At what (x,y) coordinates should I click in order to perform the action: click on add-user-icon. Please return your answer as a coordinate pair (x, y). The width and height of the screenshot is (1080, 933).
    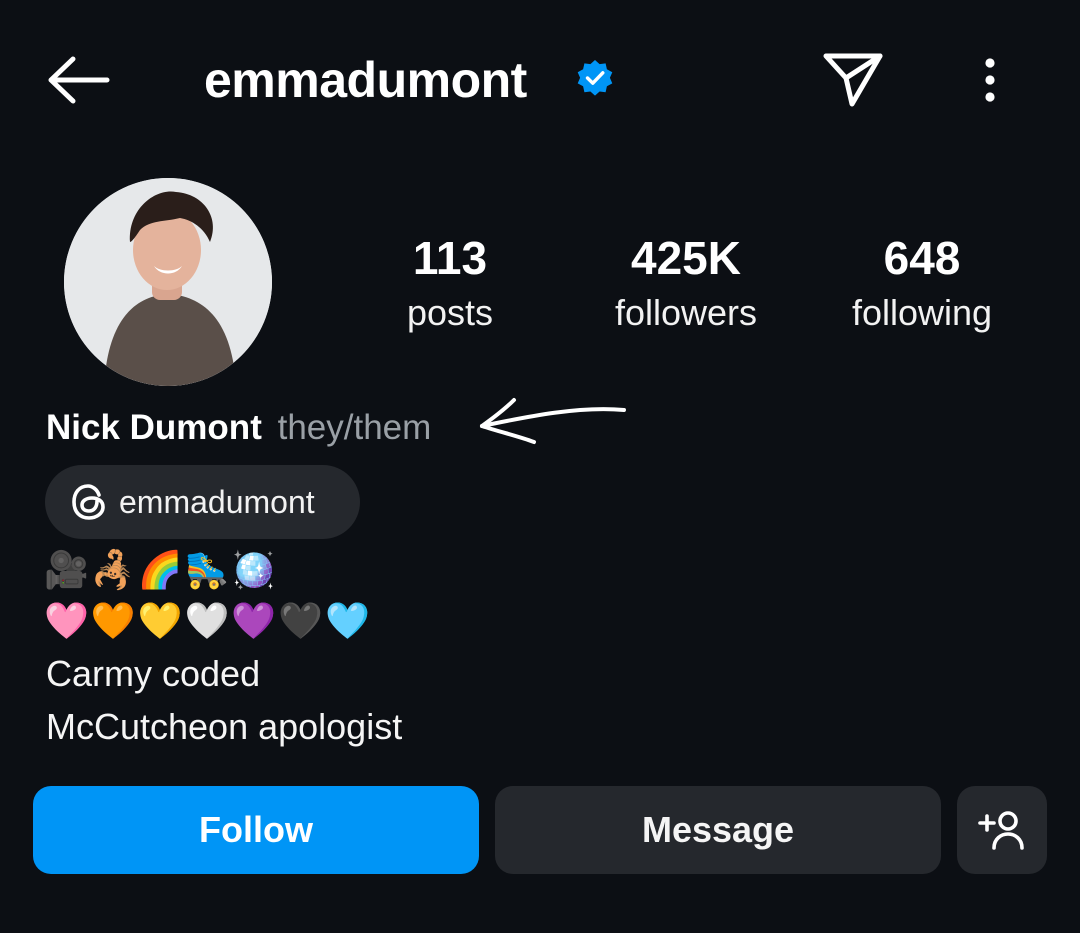
    Looking at the image, I should click on (1001, 830).